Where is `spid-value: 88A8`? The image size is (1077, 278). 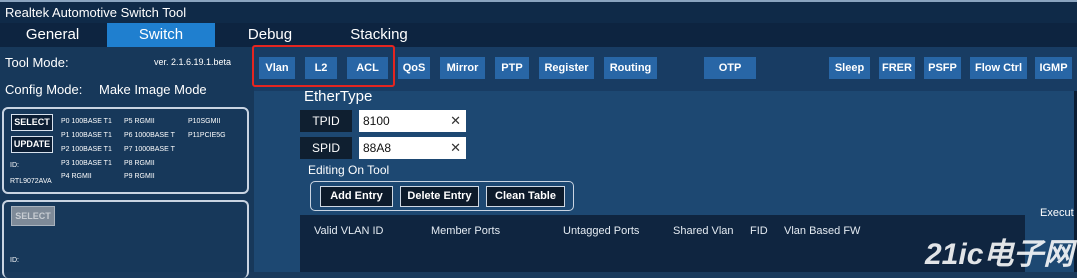 spid-value: 88A8 is located at coordinates (377, 148).